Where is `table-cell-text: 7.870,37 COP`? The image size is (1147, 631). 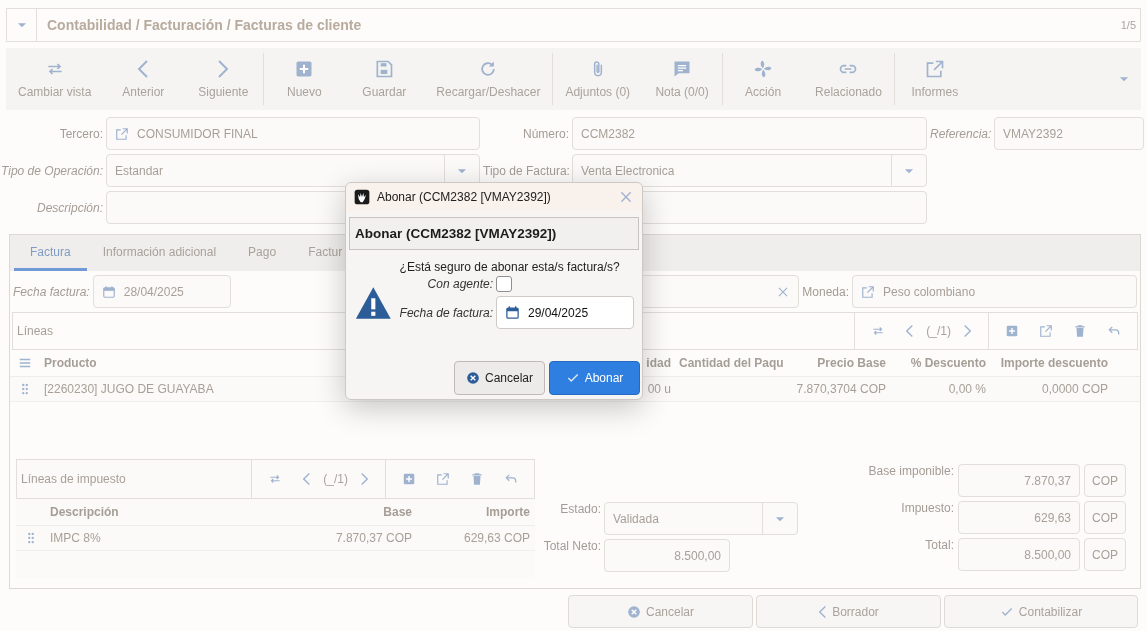 table-cell-text: 7.870,37 COP is located at coordinates (373, 538).